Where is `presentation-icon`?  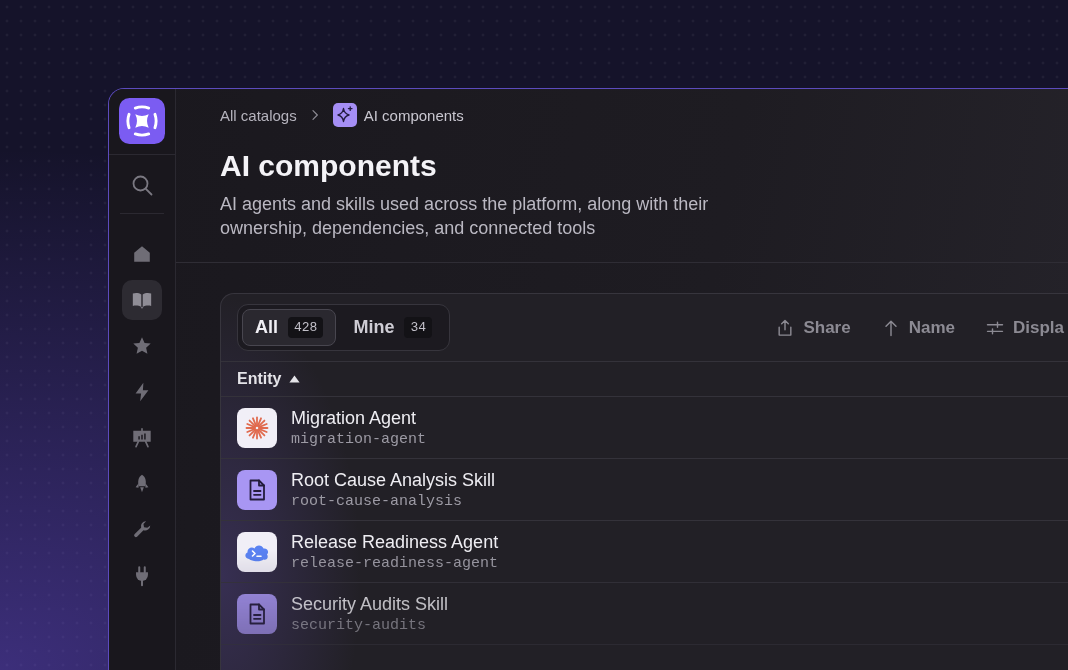 presentation-icon is located at coordinates (142, 438).